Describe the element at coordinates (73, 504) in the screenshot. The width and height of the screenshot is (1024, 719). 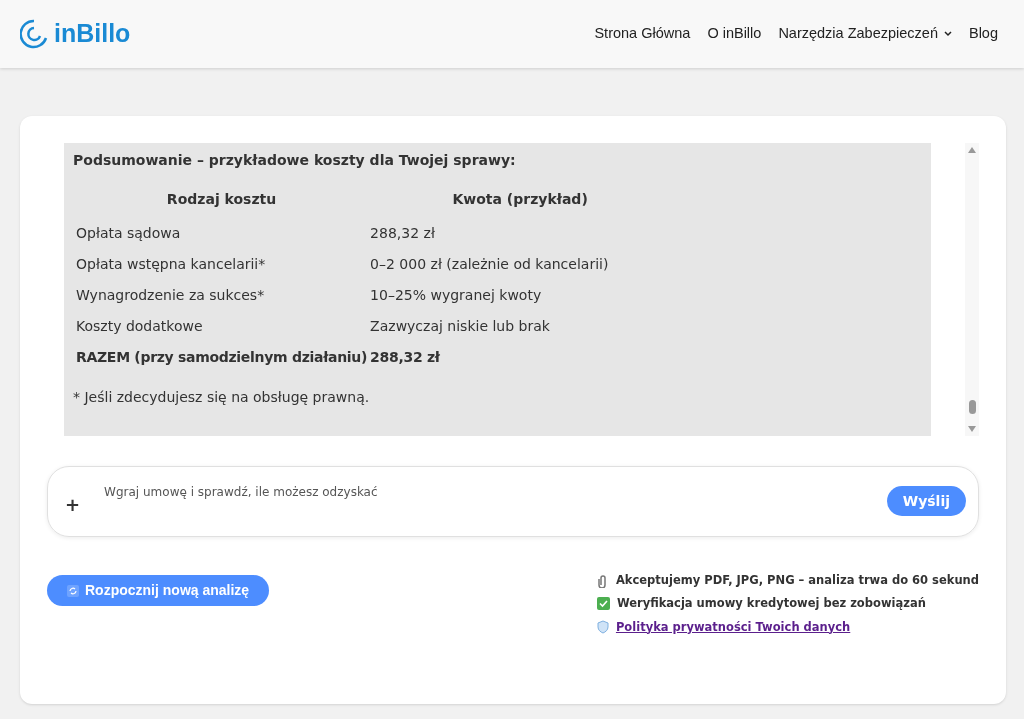
I see `attach-button: +` at that location.